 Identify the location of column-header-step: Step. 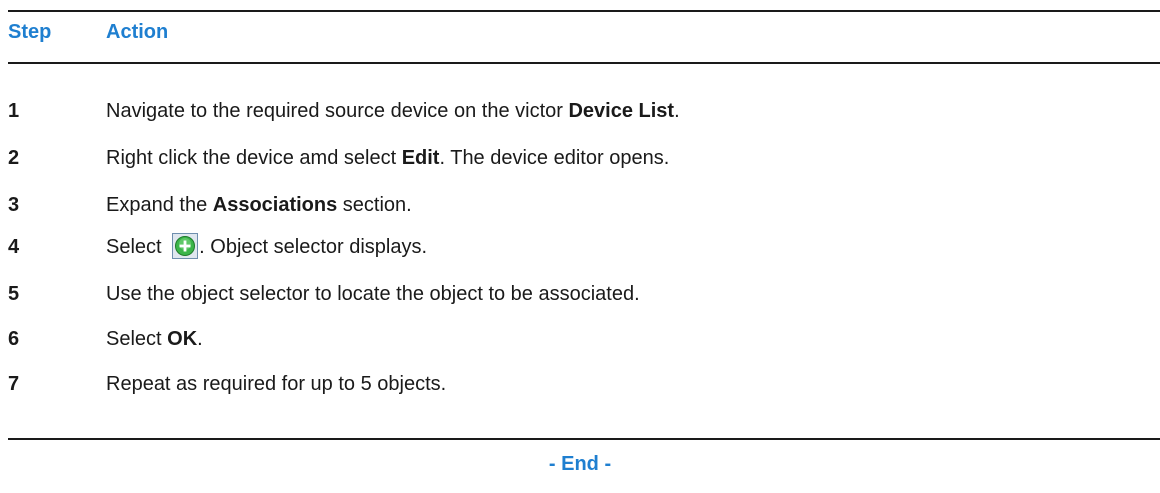
(30, 32).